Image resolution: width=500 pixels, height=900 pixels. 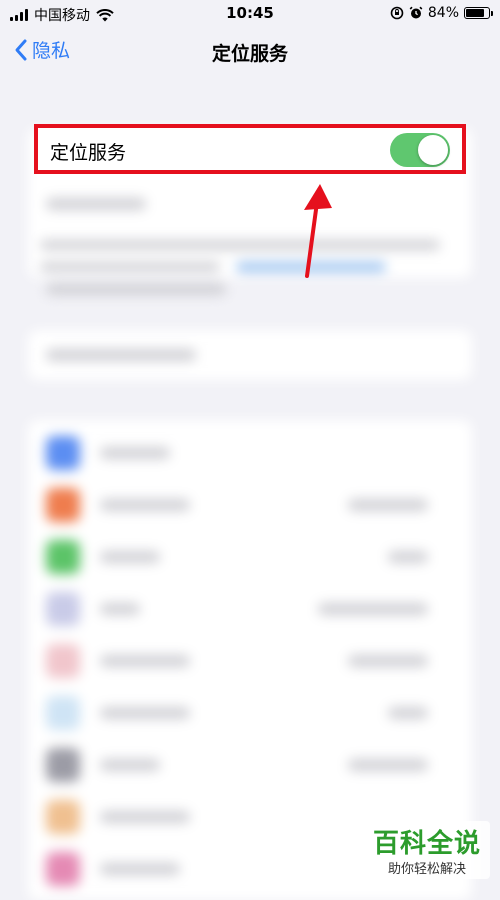 I want to click on watermark-subtitle: 助你轻松解决, so click(x=426, y=869).